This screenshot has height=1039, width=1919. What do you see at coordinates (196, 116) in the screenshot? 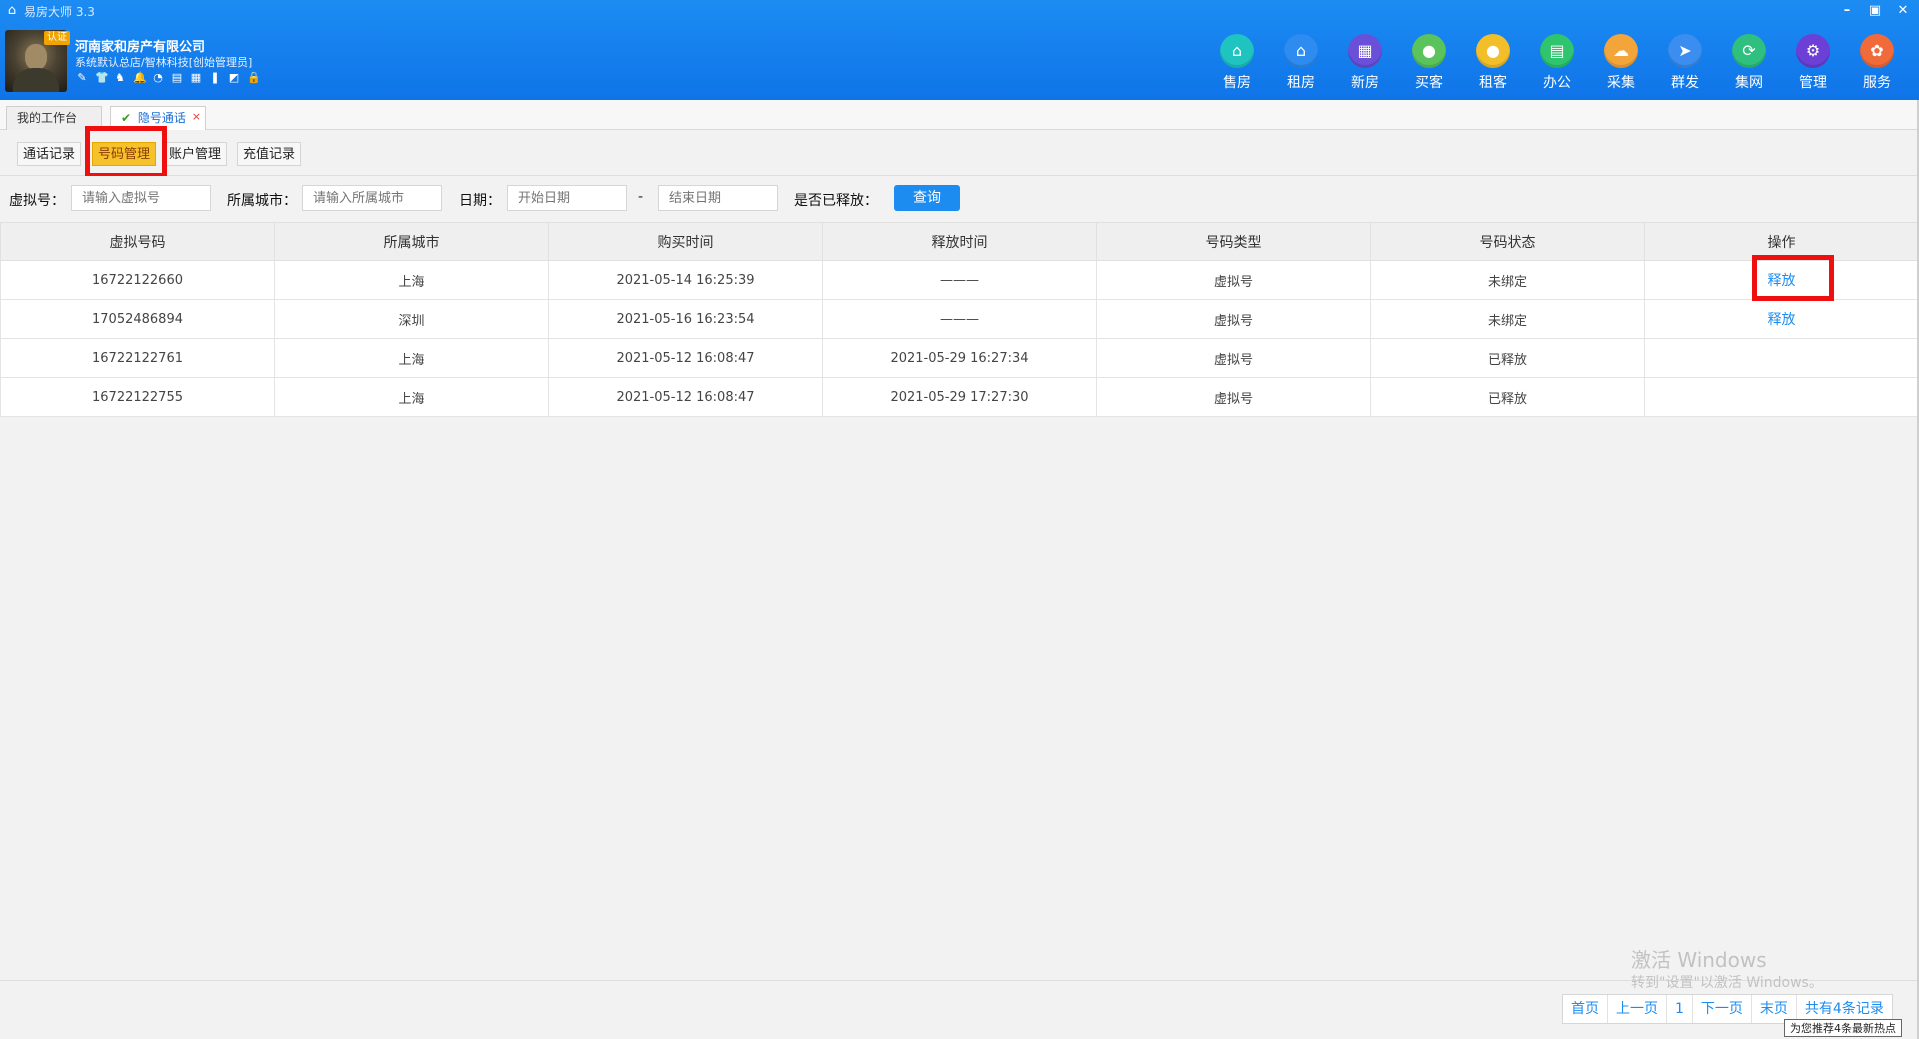
I see `tab-close-icon: ×` at bounding box center [196, 116].